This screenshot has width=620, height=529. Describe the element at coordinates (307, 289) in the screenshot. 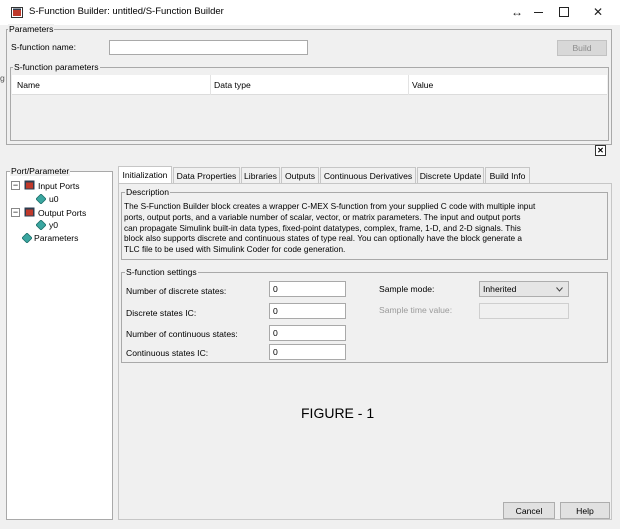

I see `num-discrete-states-input: 0` at that location.